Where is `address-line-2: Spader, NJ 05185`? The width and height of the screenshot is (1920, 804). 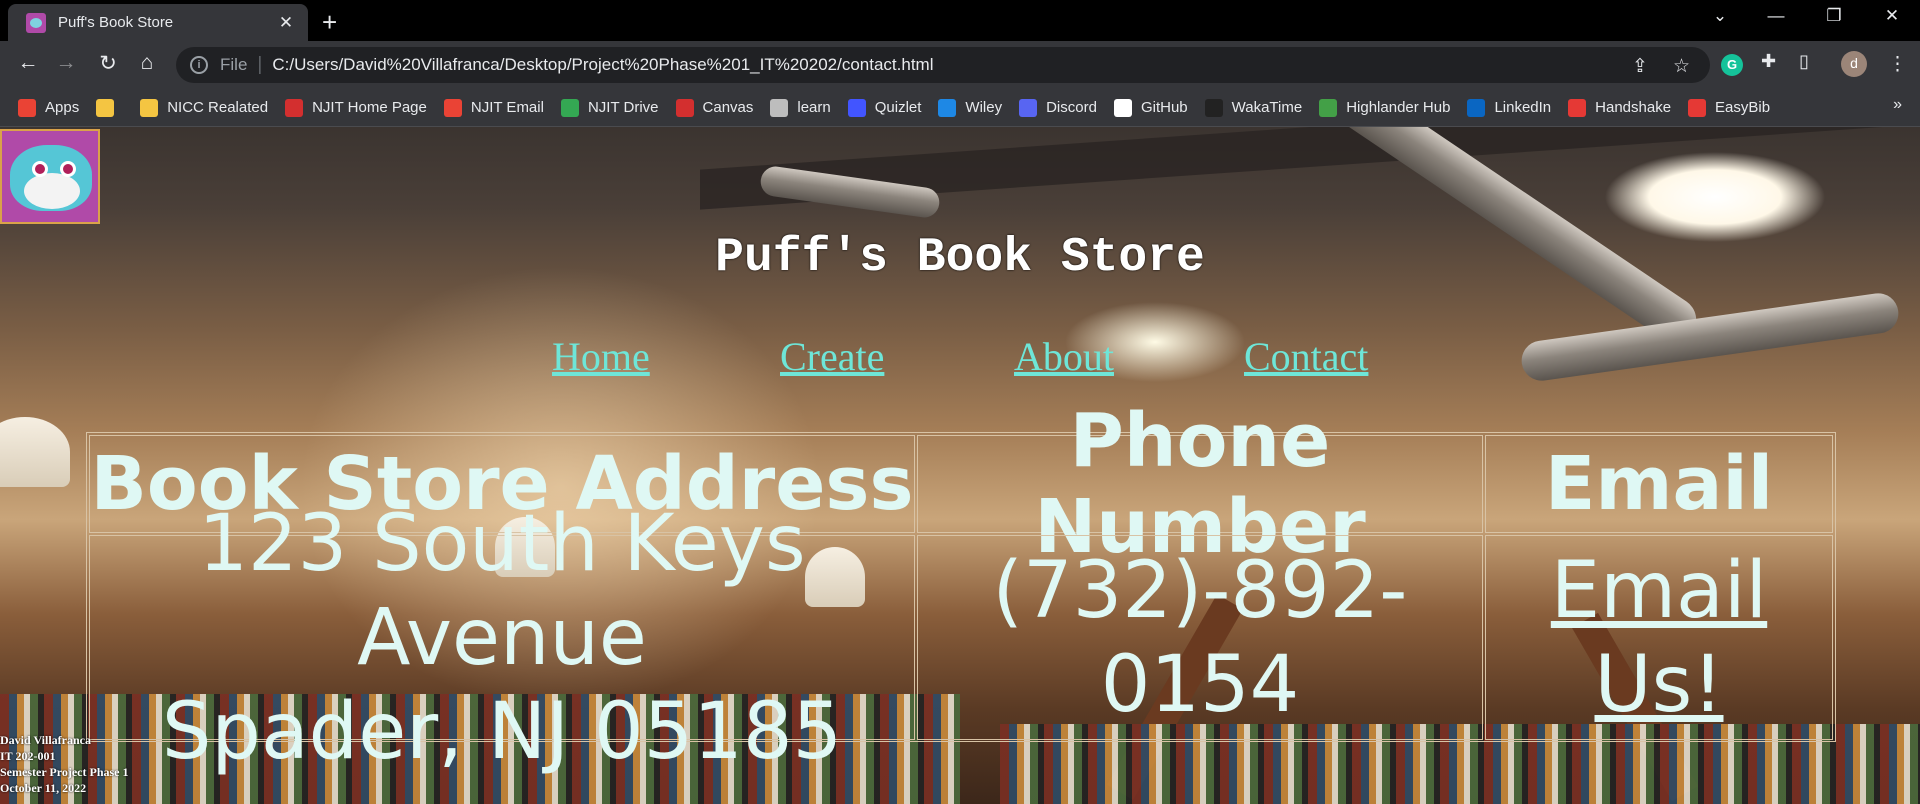 address-line-2: Spader, NJ 05185 is located at coordinates (502, 731).